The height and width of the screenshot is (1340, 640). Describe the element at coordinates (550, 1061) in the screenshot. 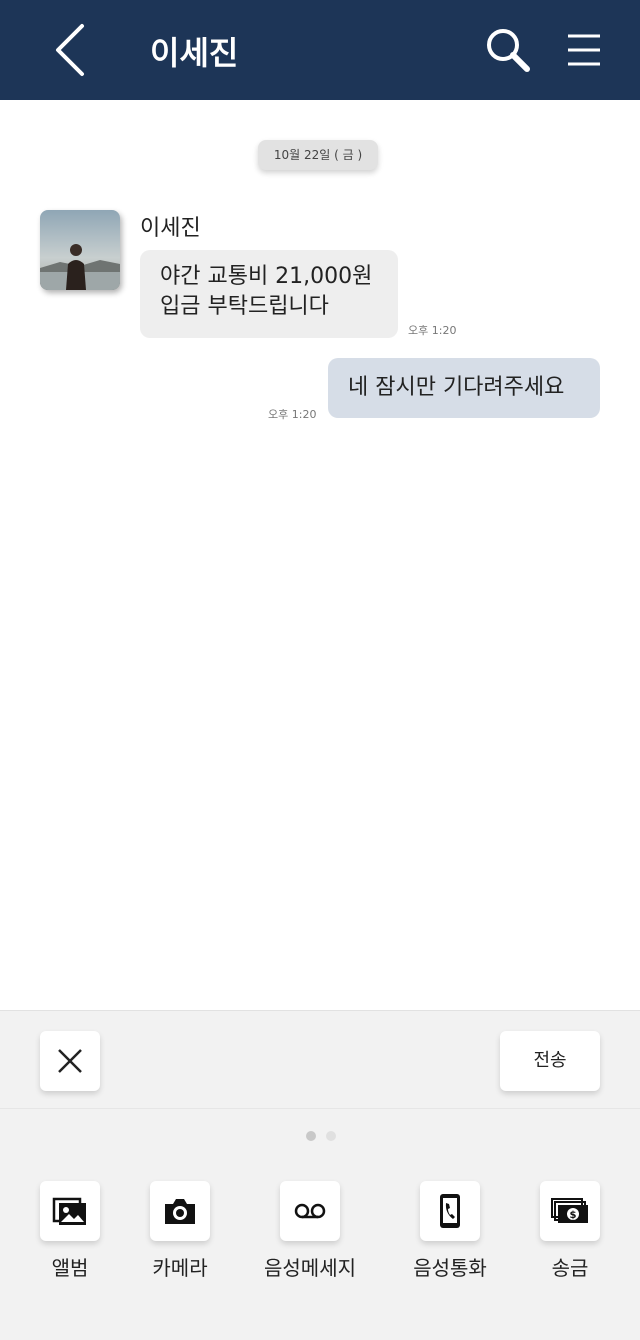

I see `send-button: 전송` at that location.